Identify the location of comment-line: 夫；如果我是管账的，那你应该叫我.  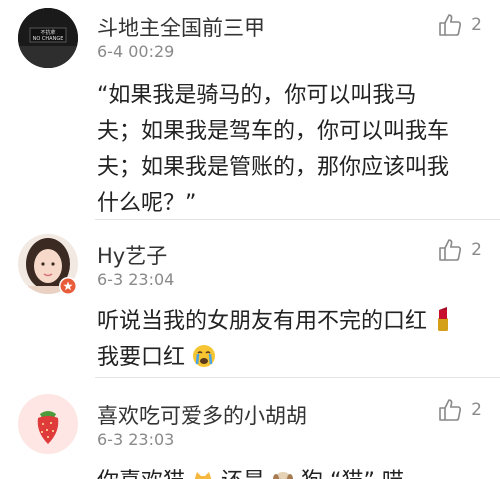
(273, 167).